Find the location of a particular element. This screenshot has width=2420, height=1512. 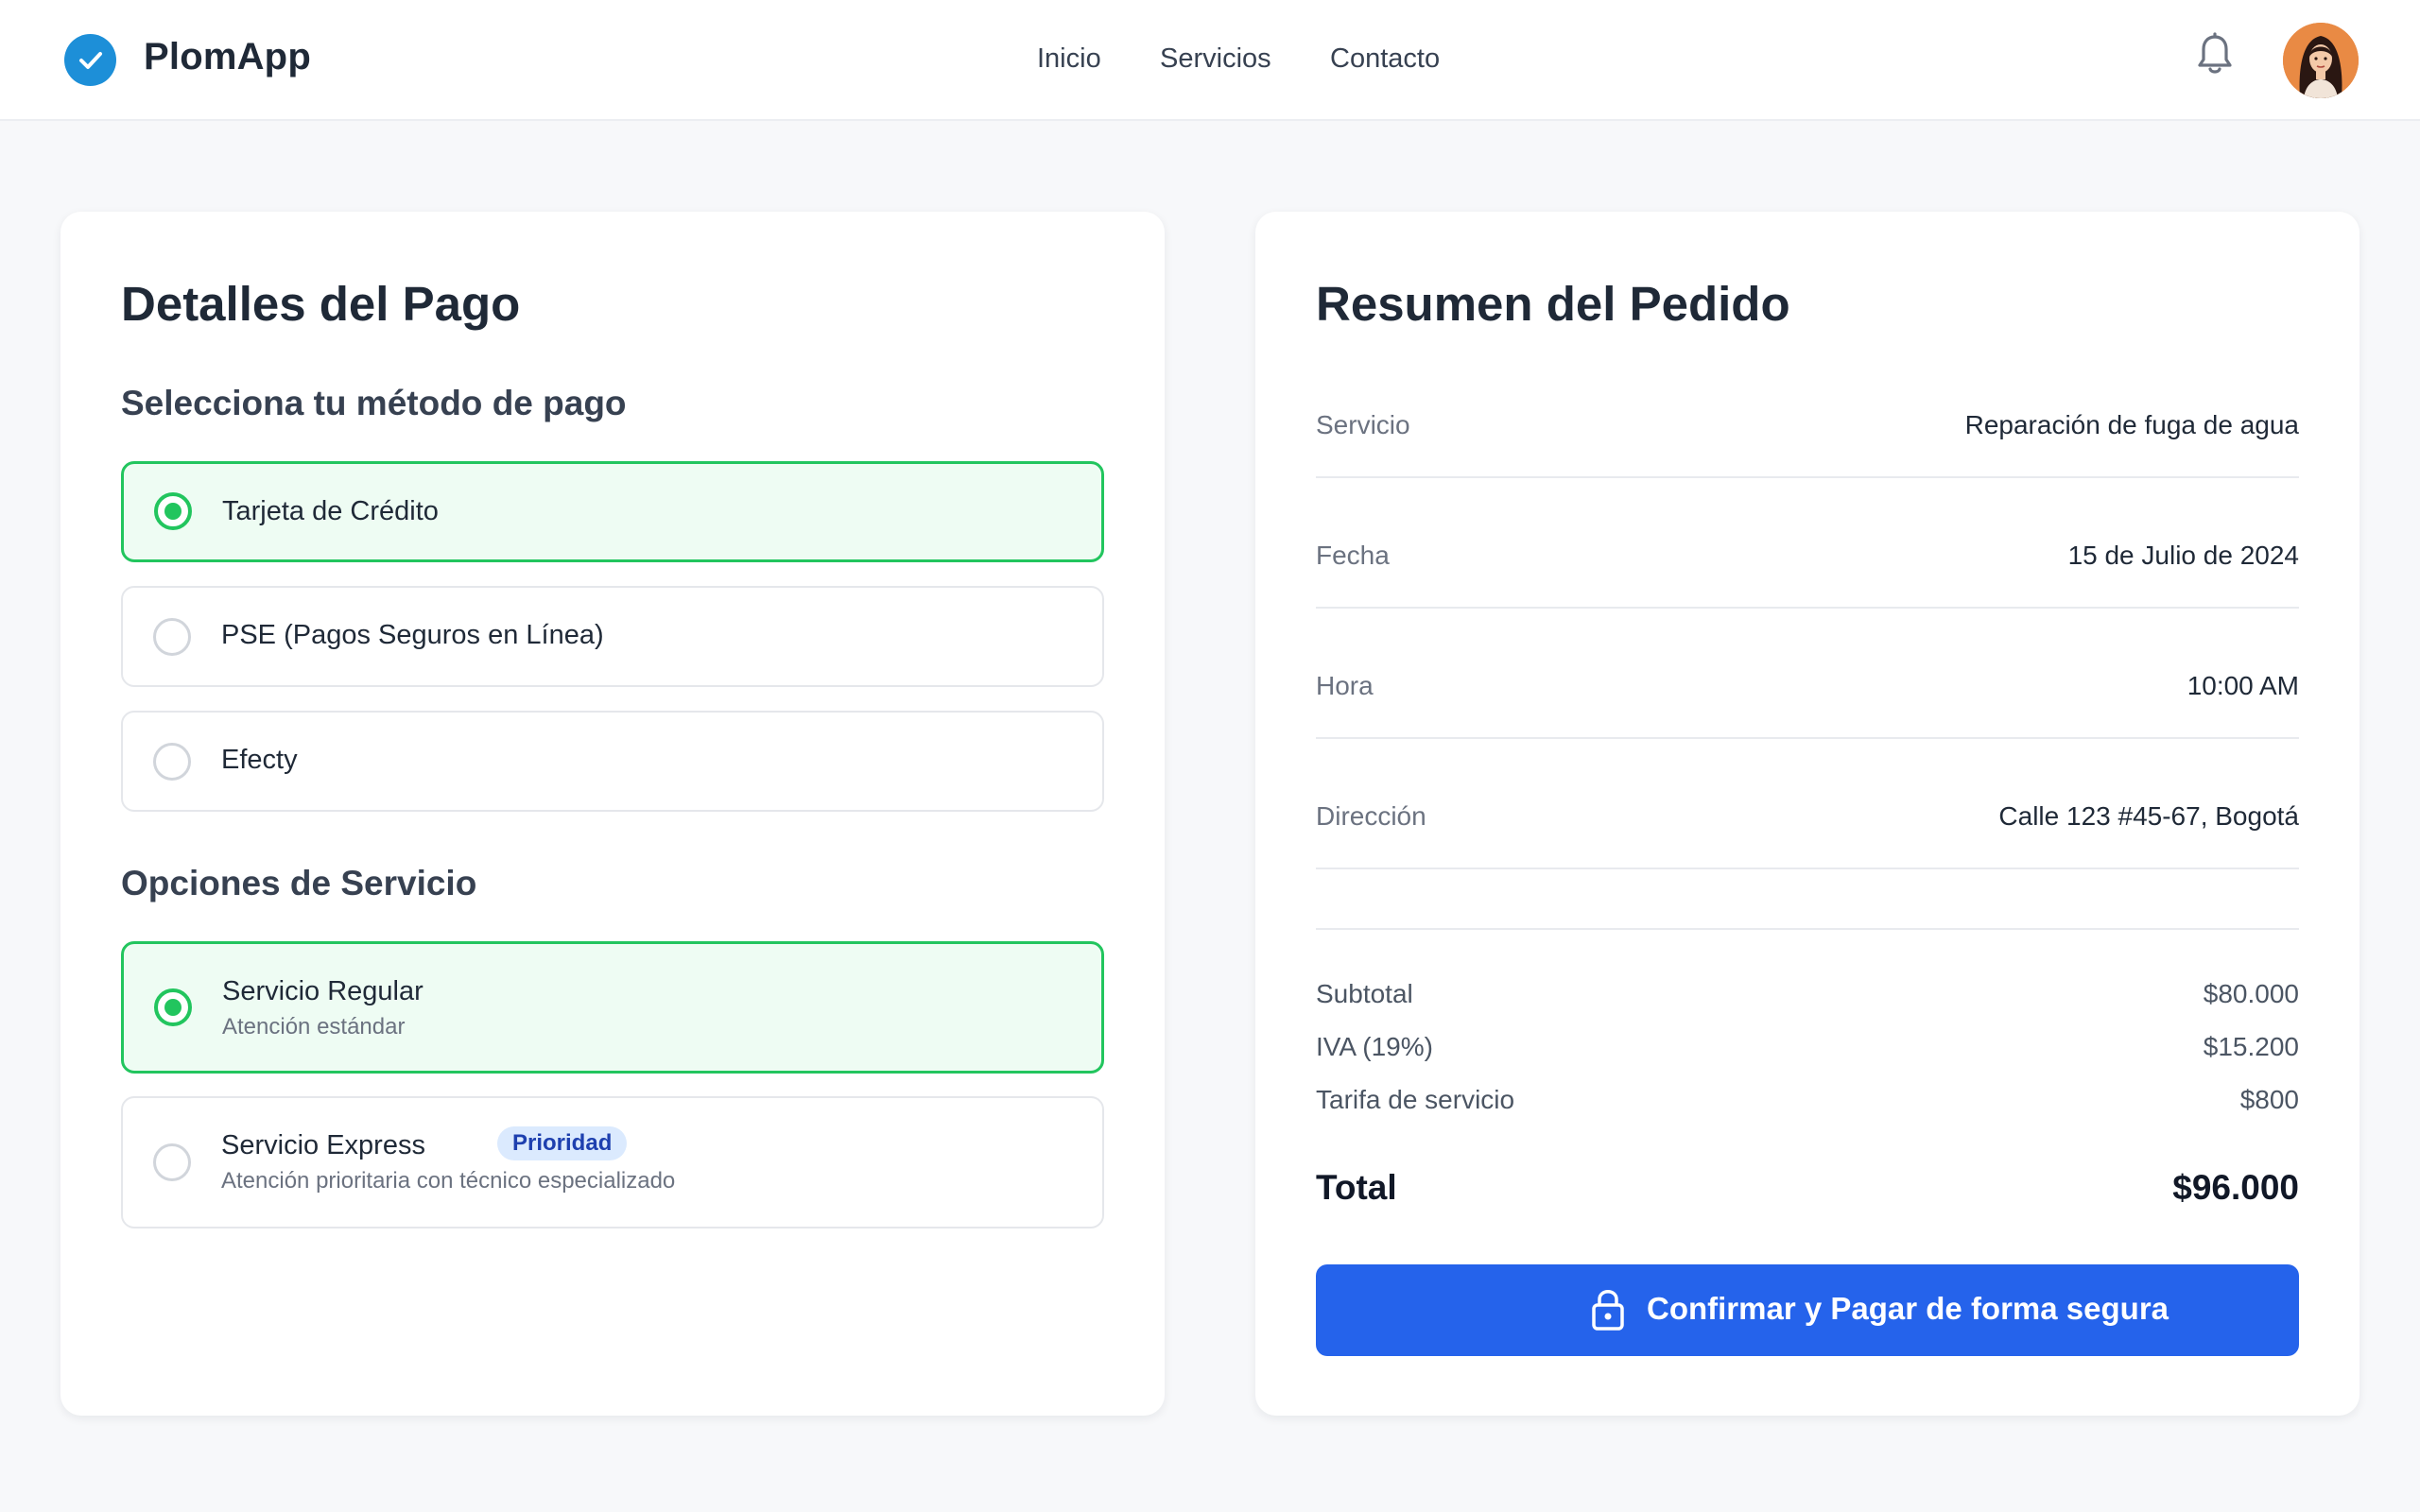

service-options-heading: Opciones de Servicio is located at coordinates (299, 883).